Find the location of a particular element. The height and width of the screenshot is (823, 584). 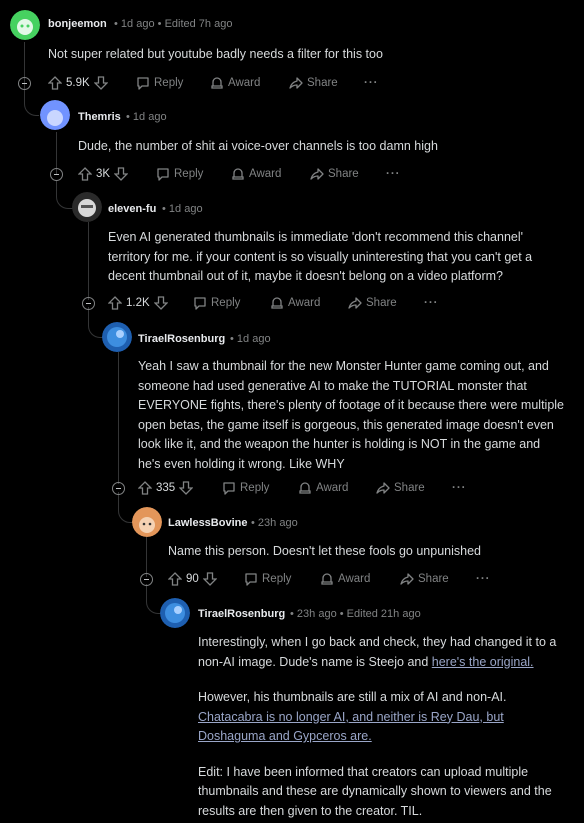

upvote-group: 335 is located at coordinates (166, 488).